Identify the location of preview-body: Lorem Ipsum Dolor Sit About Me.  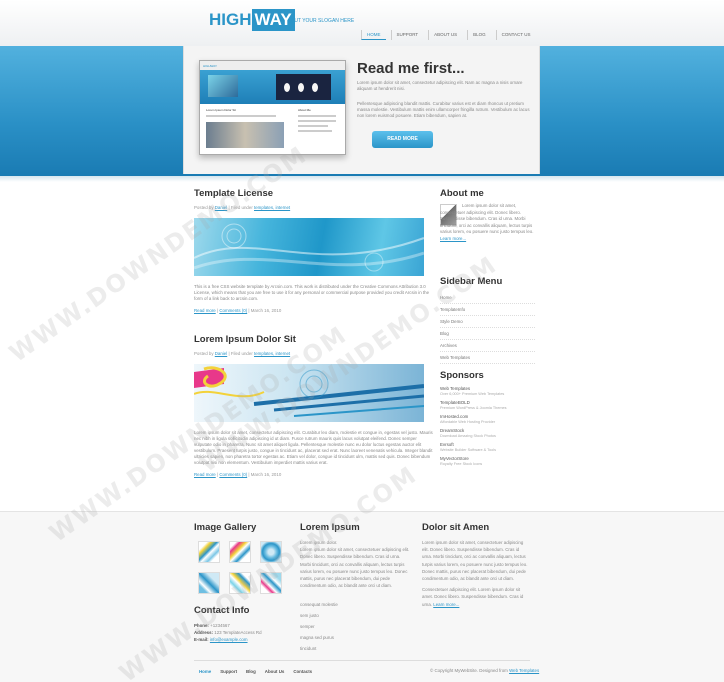
(272, 129).